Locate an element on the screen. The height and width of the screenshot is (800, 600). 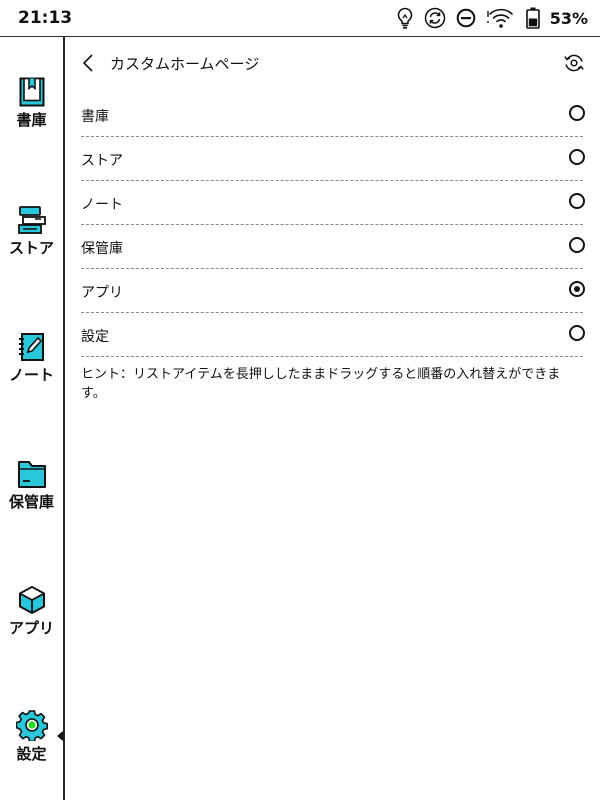
battery-icon is located at coordinates (532, 18).